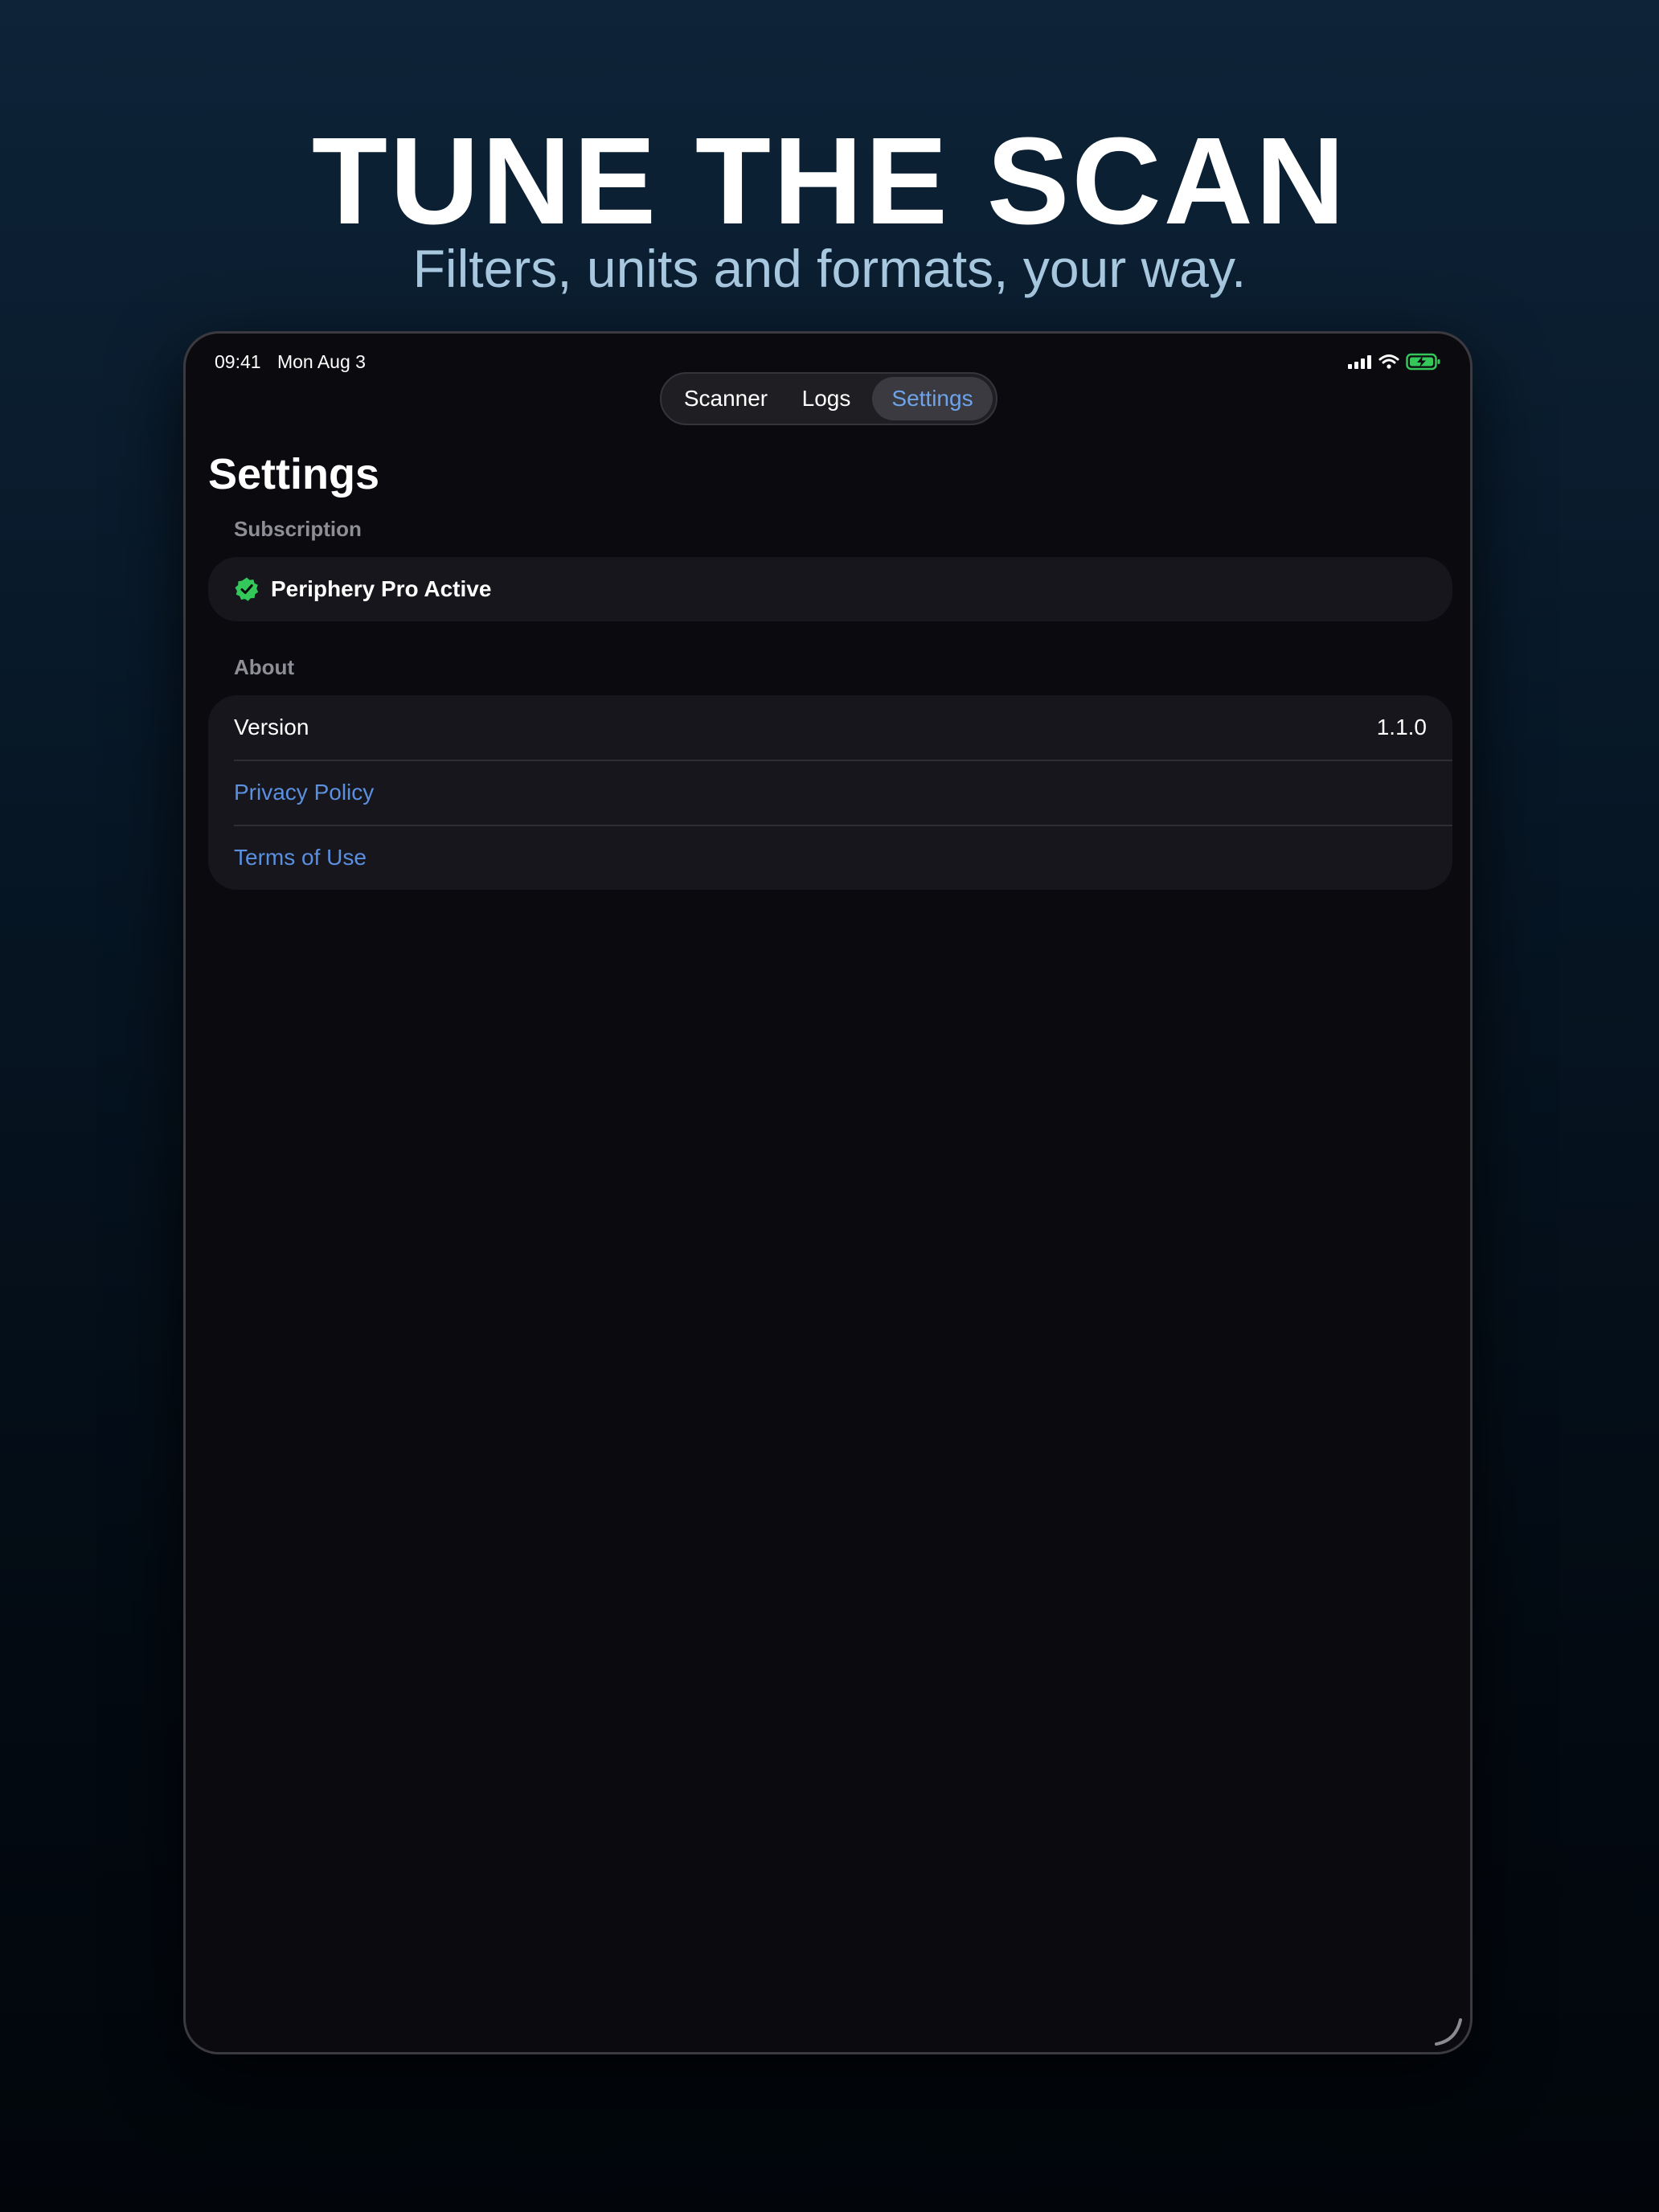 The width and height of the screenshot is (1659, 2212). I want to click on subscription-section-header: Subscription, so click(298, 529).